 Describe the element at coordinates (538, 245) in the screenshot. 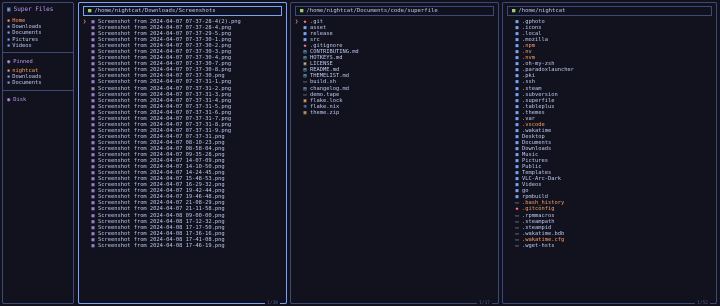

I see `file-name: .wget-hsts` at that location.